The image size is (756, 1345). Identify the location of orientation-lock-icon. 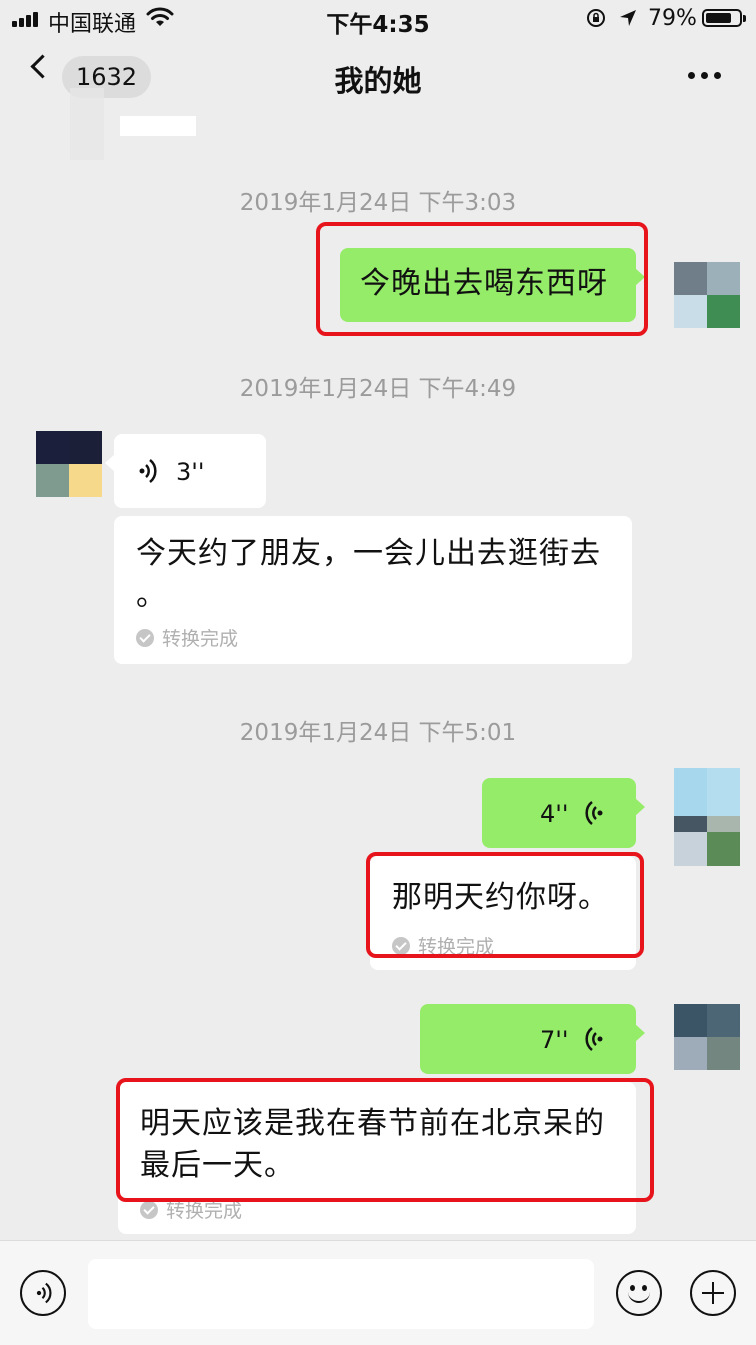
(596, 18).